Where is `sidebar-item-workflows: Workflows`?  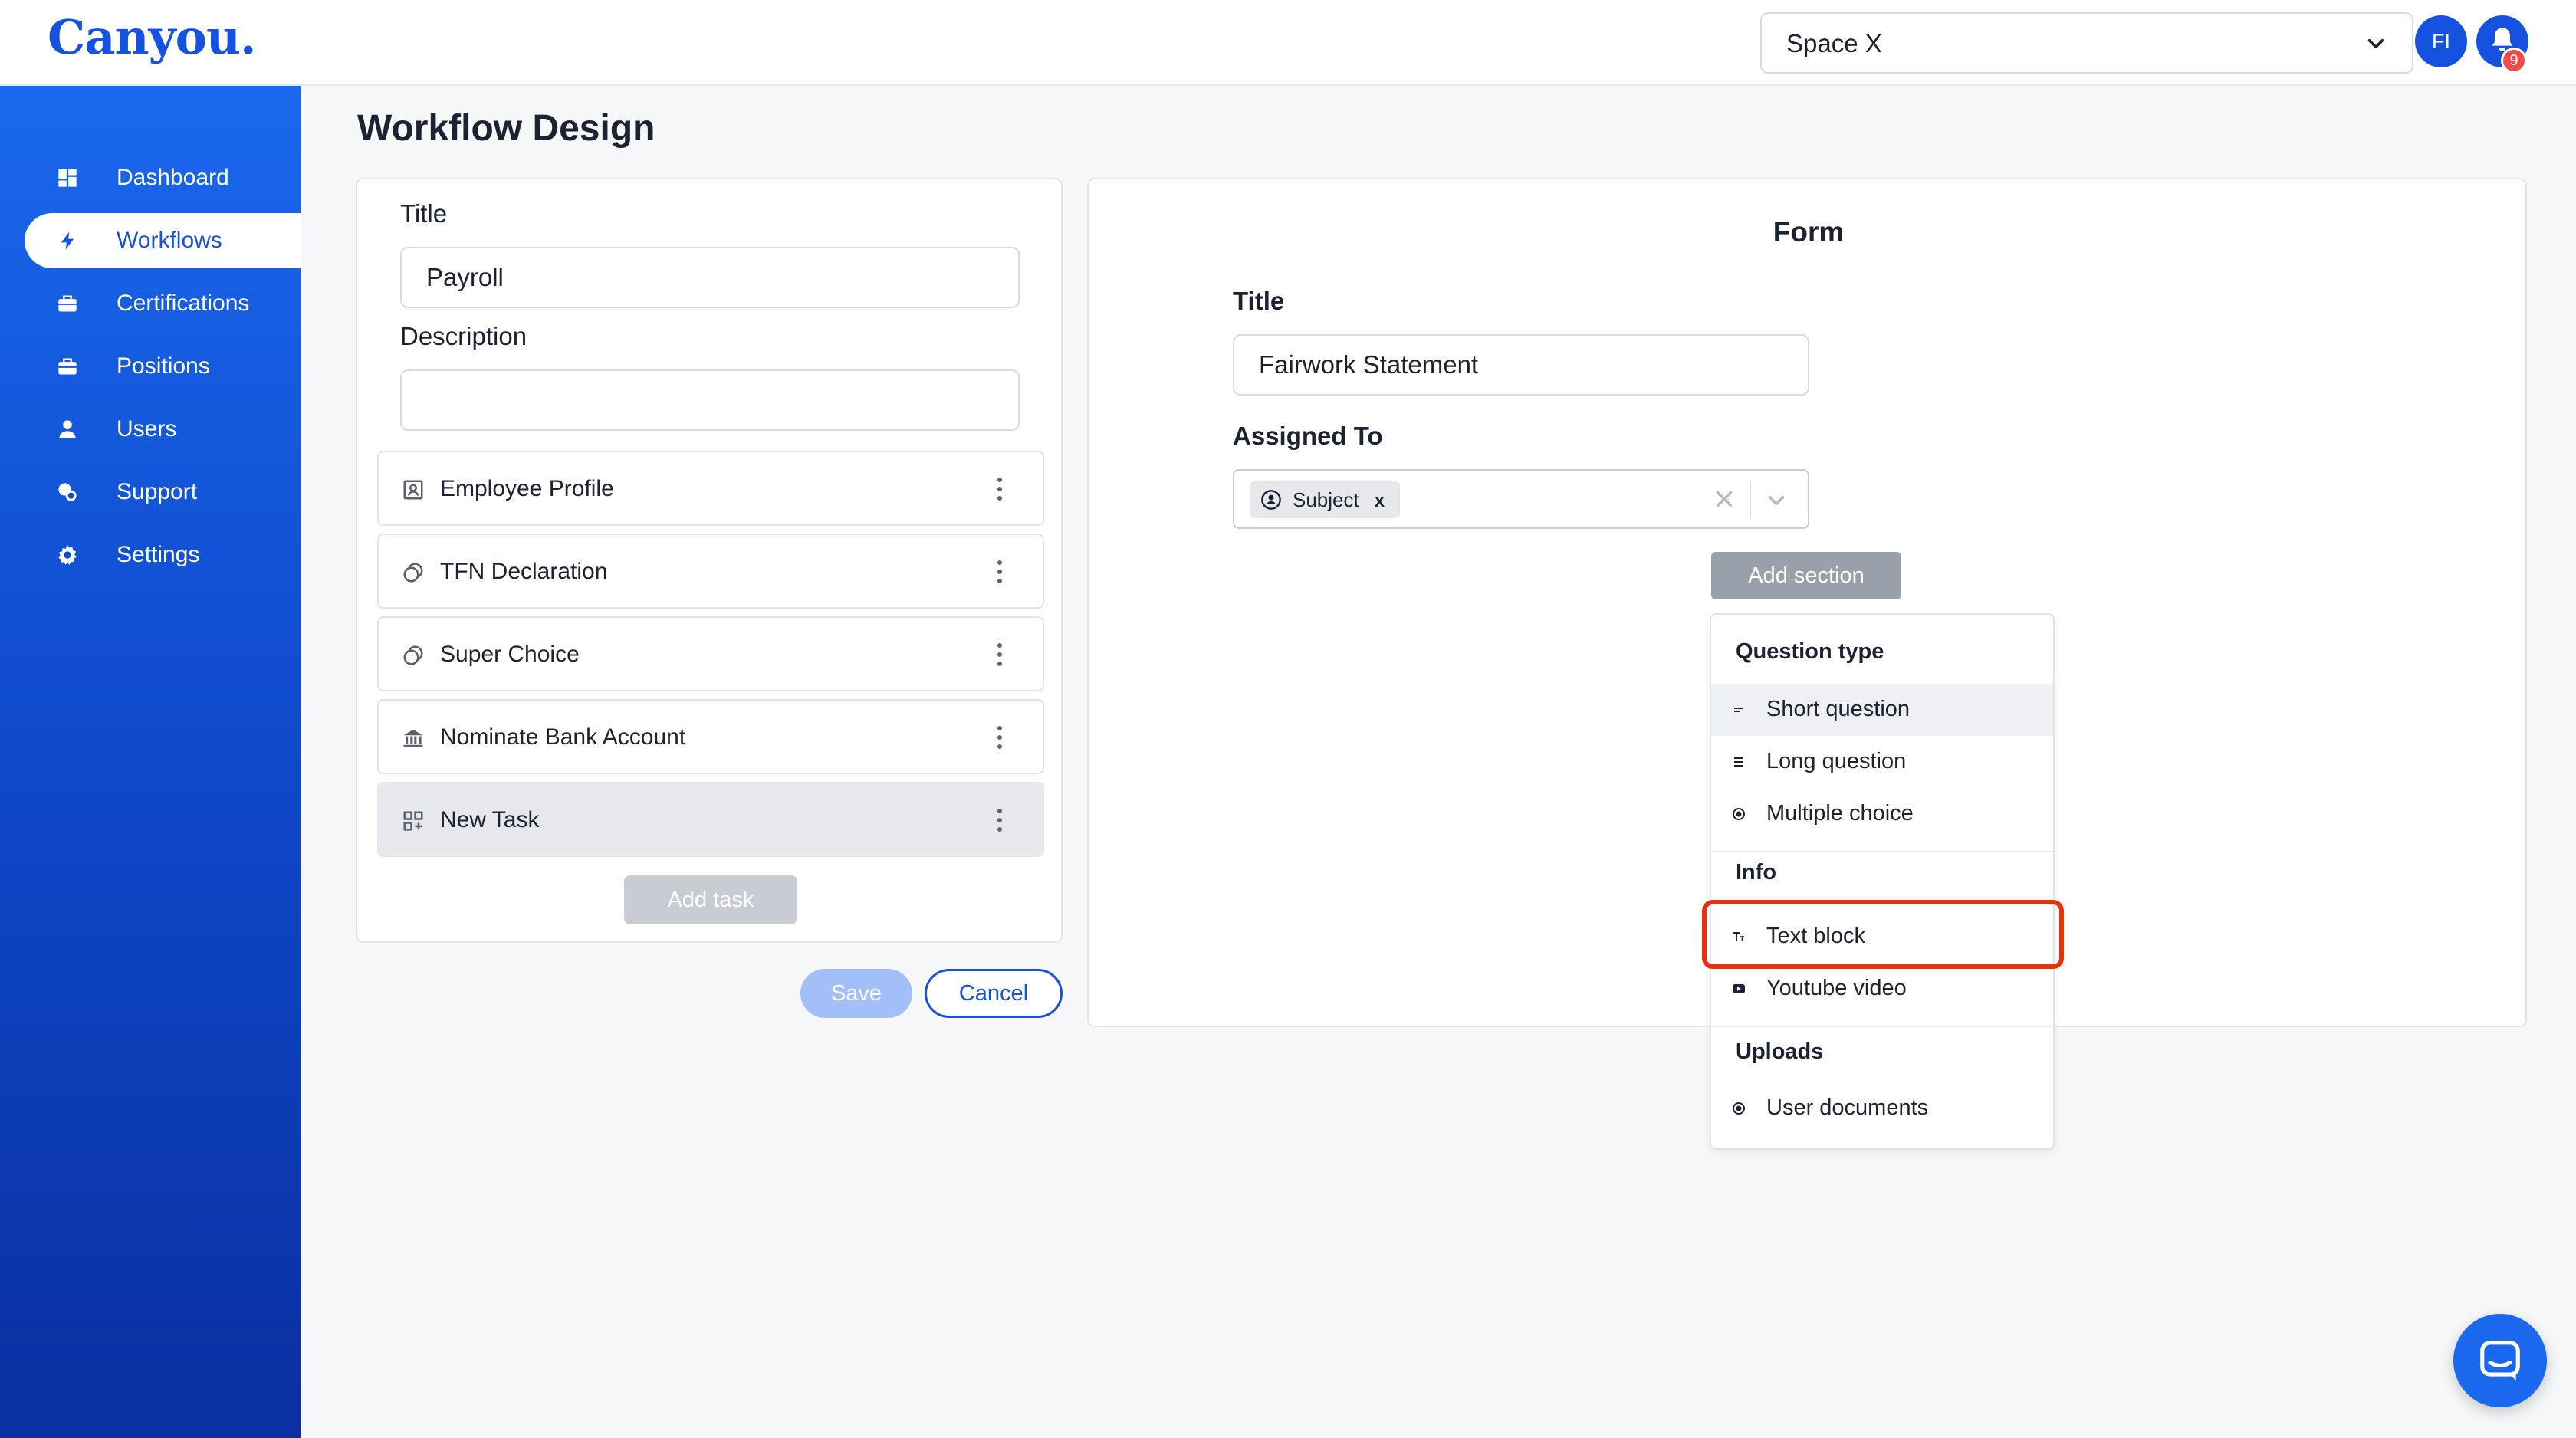
sidebar-item-workflows: Workflows is located at coordinates (163, 240).